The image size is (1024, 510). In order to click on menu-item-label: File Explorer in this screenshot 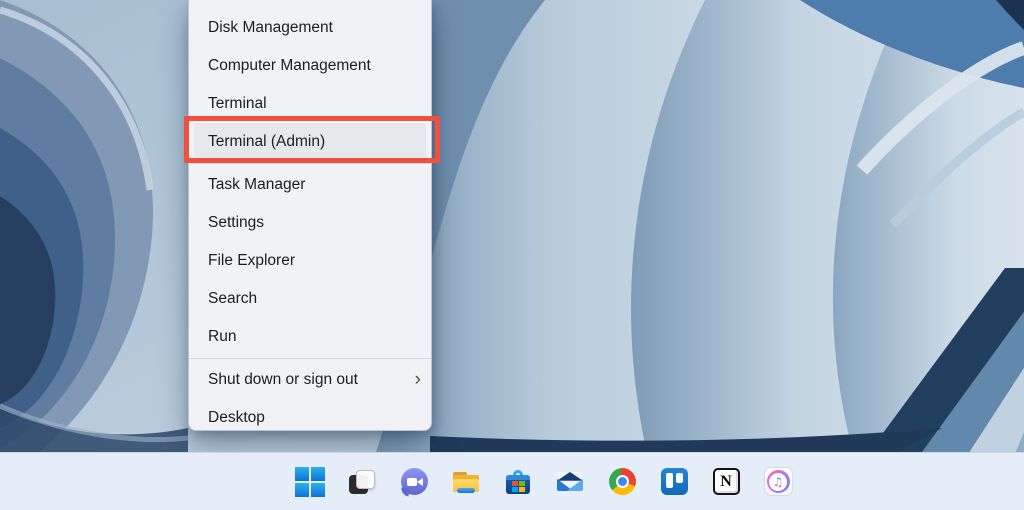, I will do `click(251, 260)`.